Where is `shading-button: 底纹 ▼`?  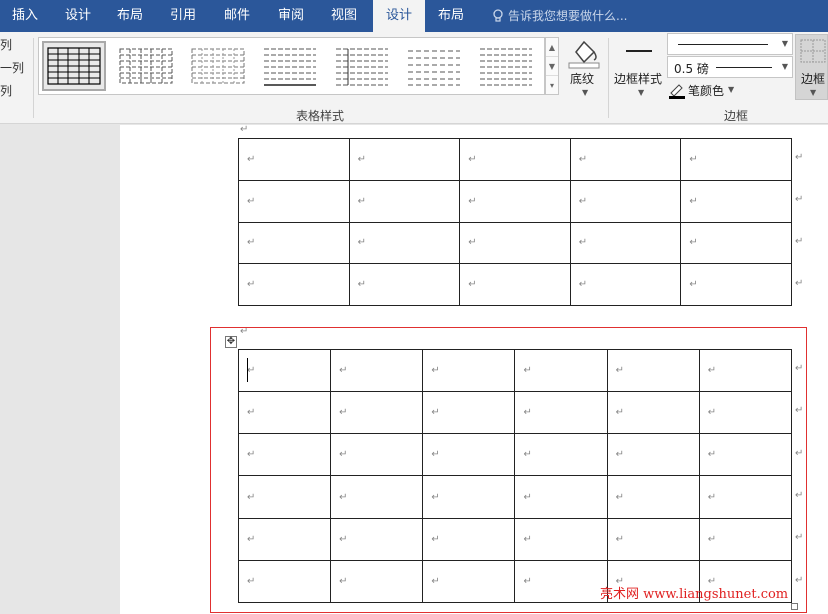
shading-button: 底纹 ▼ is located at coordinates (584, 67).